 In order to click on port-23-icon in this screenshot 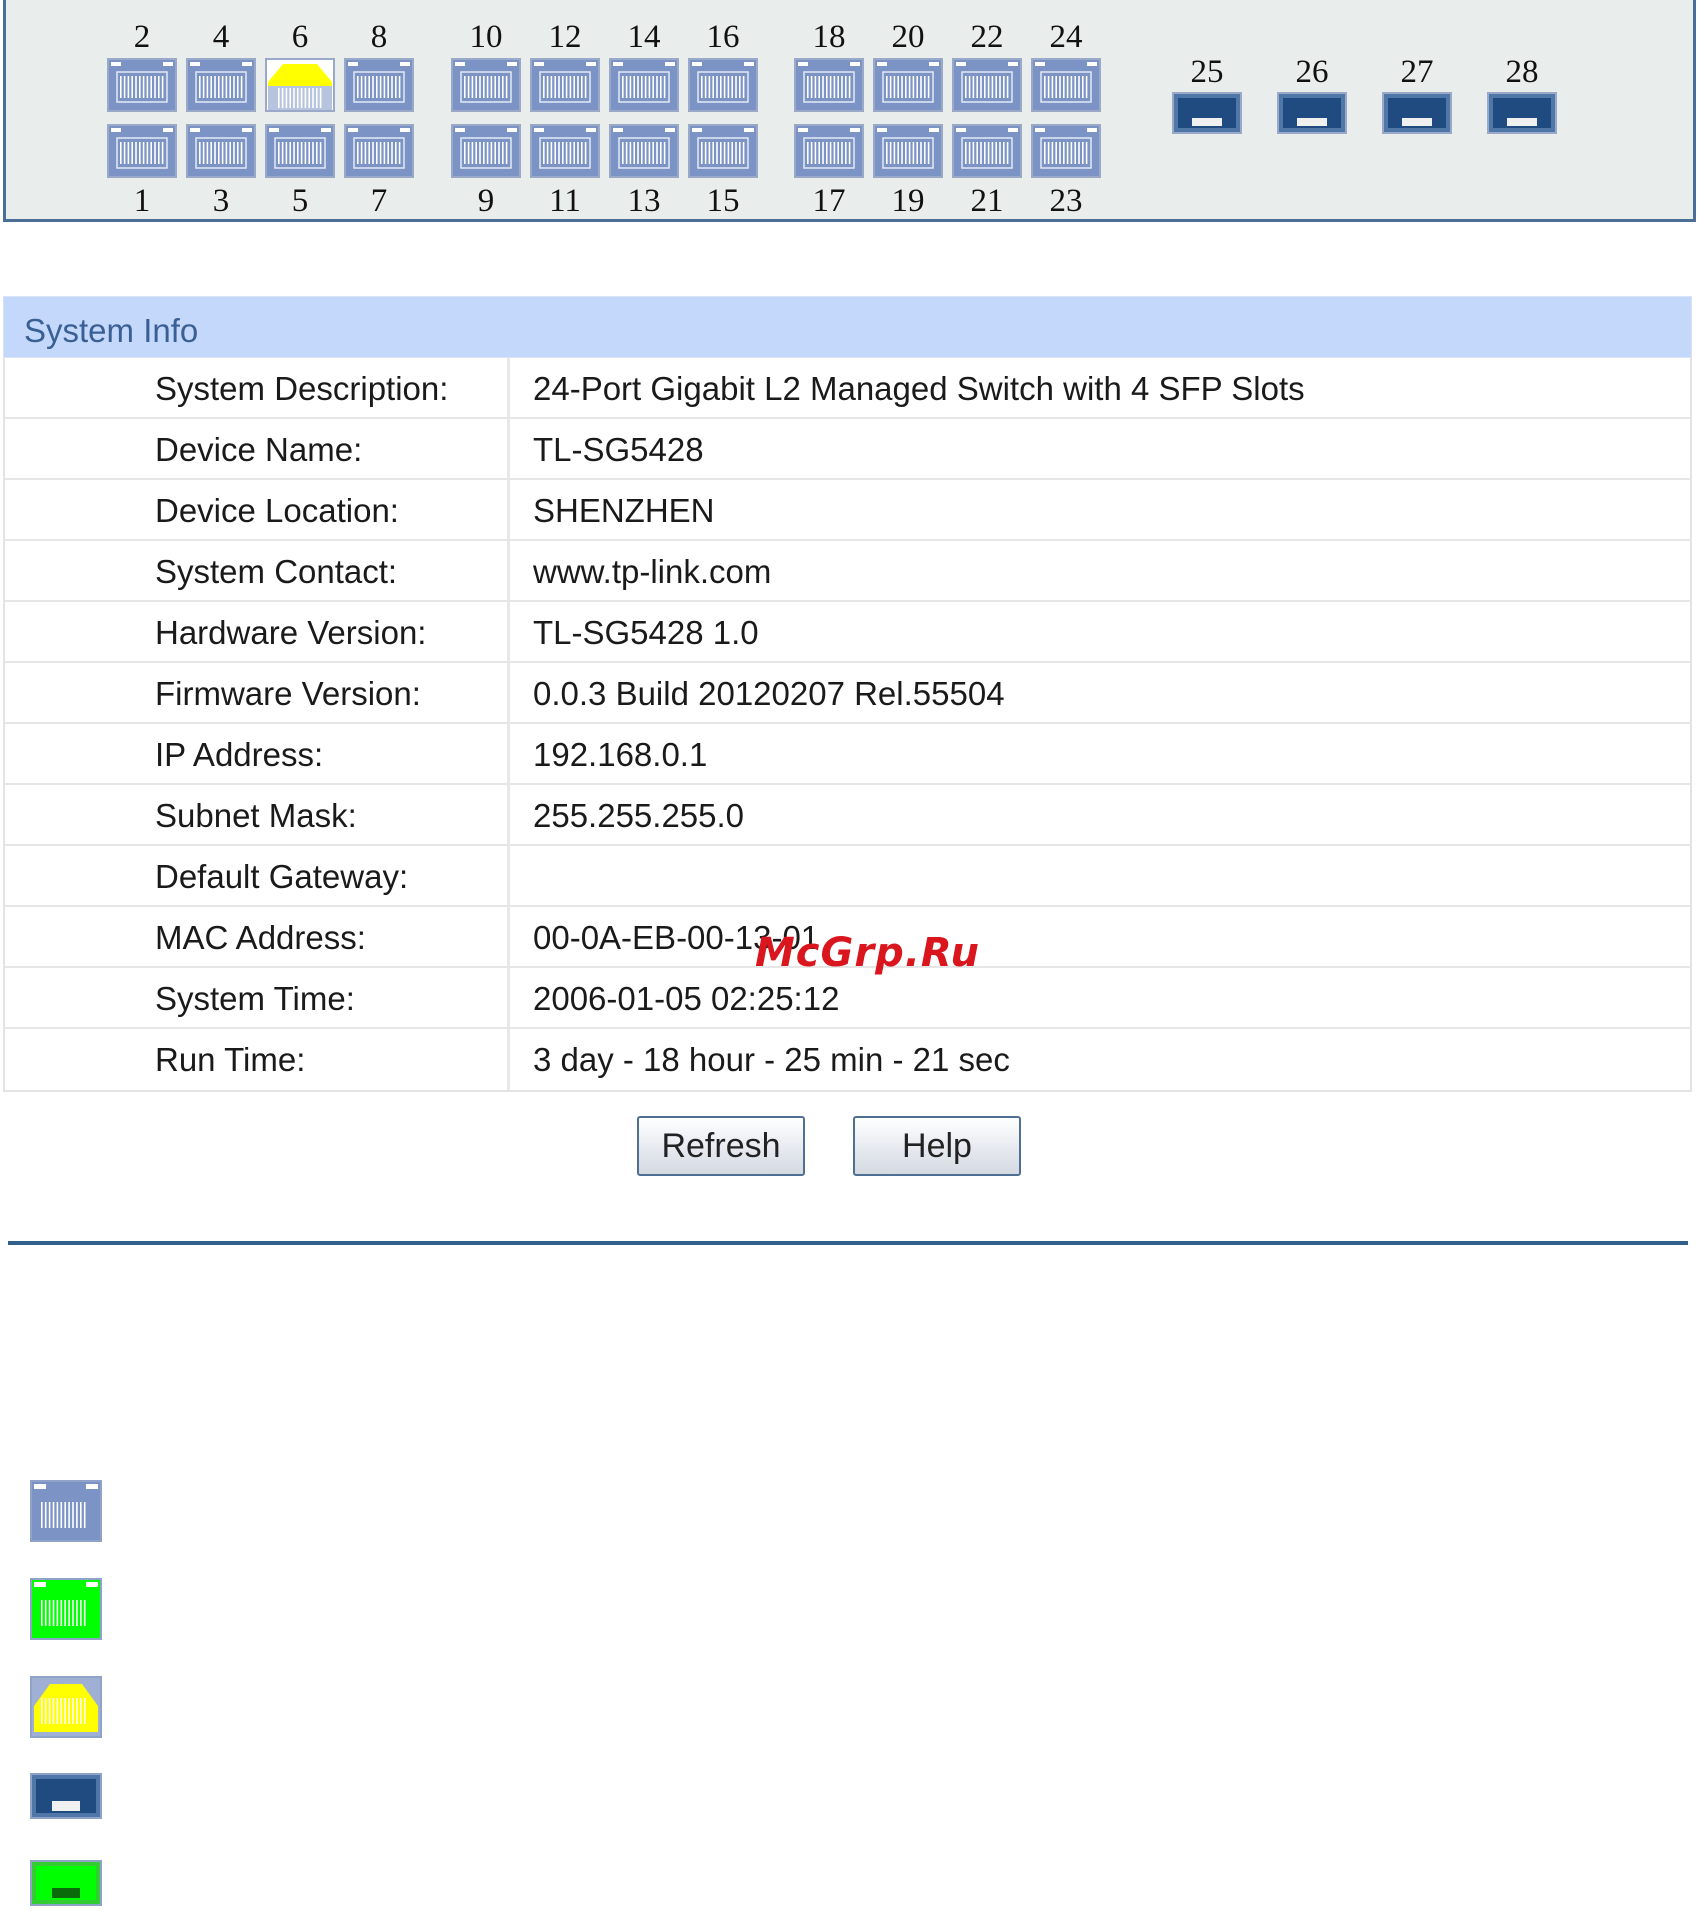, I will do `click(1066, 151)`.